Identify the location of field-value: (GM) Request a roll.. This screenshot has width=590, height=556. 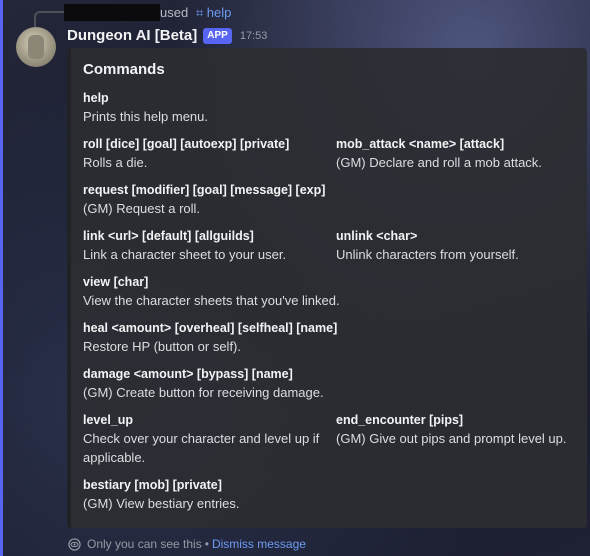
(142, 208).